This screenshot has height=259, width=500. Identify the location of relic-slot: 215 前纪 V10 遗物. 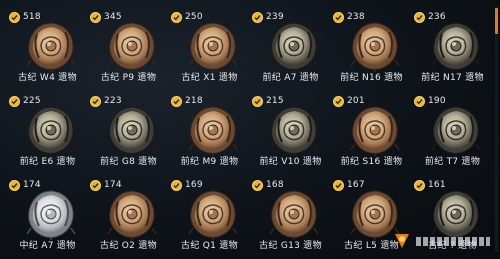
(290, 132).